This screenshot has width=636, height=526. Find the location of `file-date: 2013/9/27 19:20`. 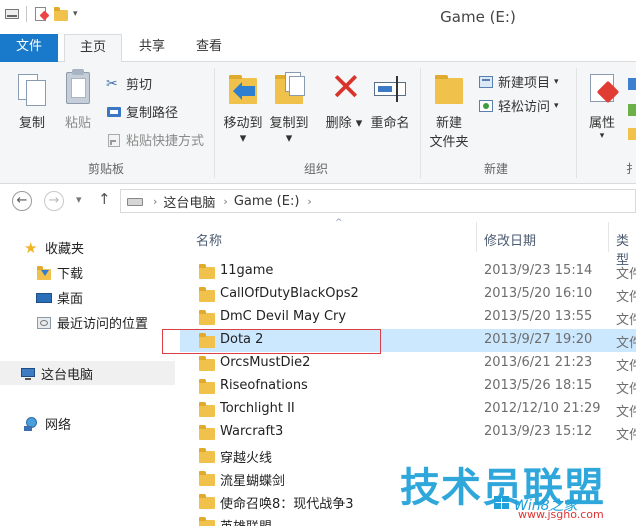

file-date: 2013/9/27 19:20 is located at coordinates (538, 339).